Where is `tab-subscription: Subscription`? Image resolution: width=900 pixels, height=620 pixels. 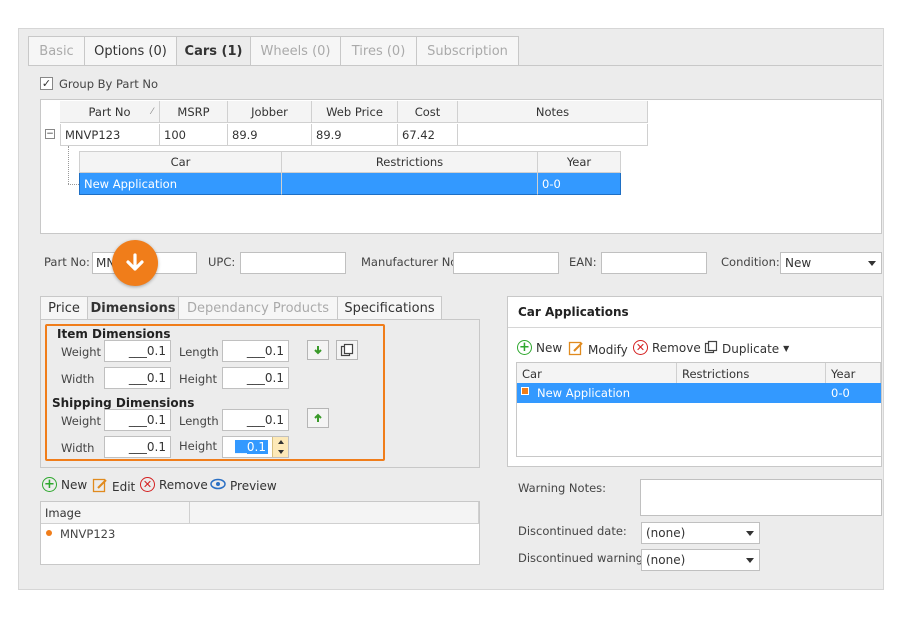 tab-subscription: Subscription is located at coordinates (467, 51).